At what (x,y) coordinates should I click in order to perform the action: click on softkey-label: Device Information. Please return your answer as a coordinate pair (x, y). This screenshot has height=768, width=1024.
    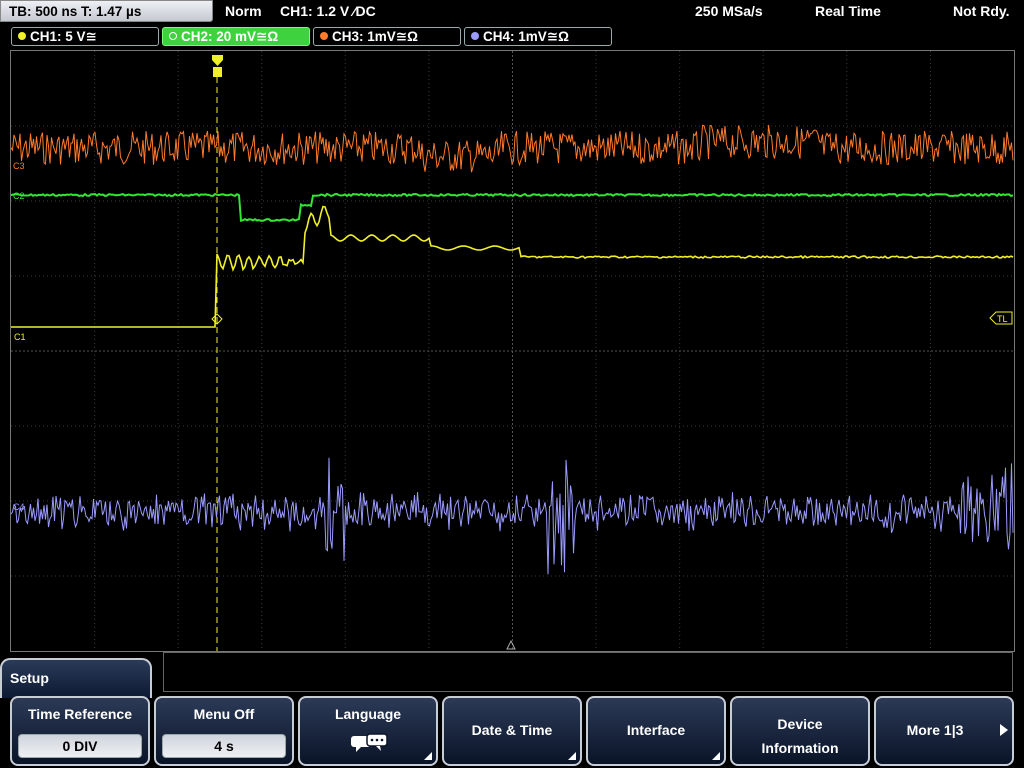
    Looking at the image, I should click on (800, 736).